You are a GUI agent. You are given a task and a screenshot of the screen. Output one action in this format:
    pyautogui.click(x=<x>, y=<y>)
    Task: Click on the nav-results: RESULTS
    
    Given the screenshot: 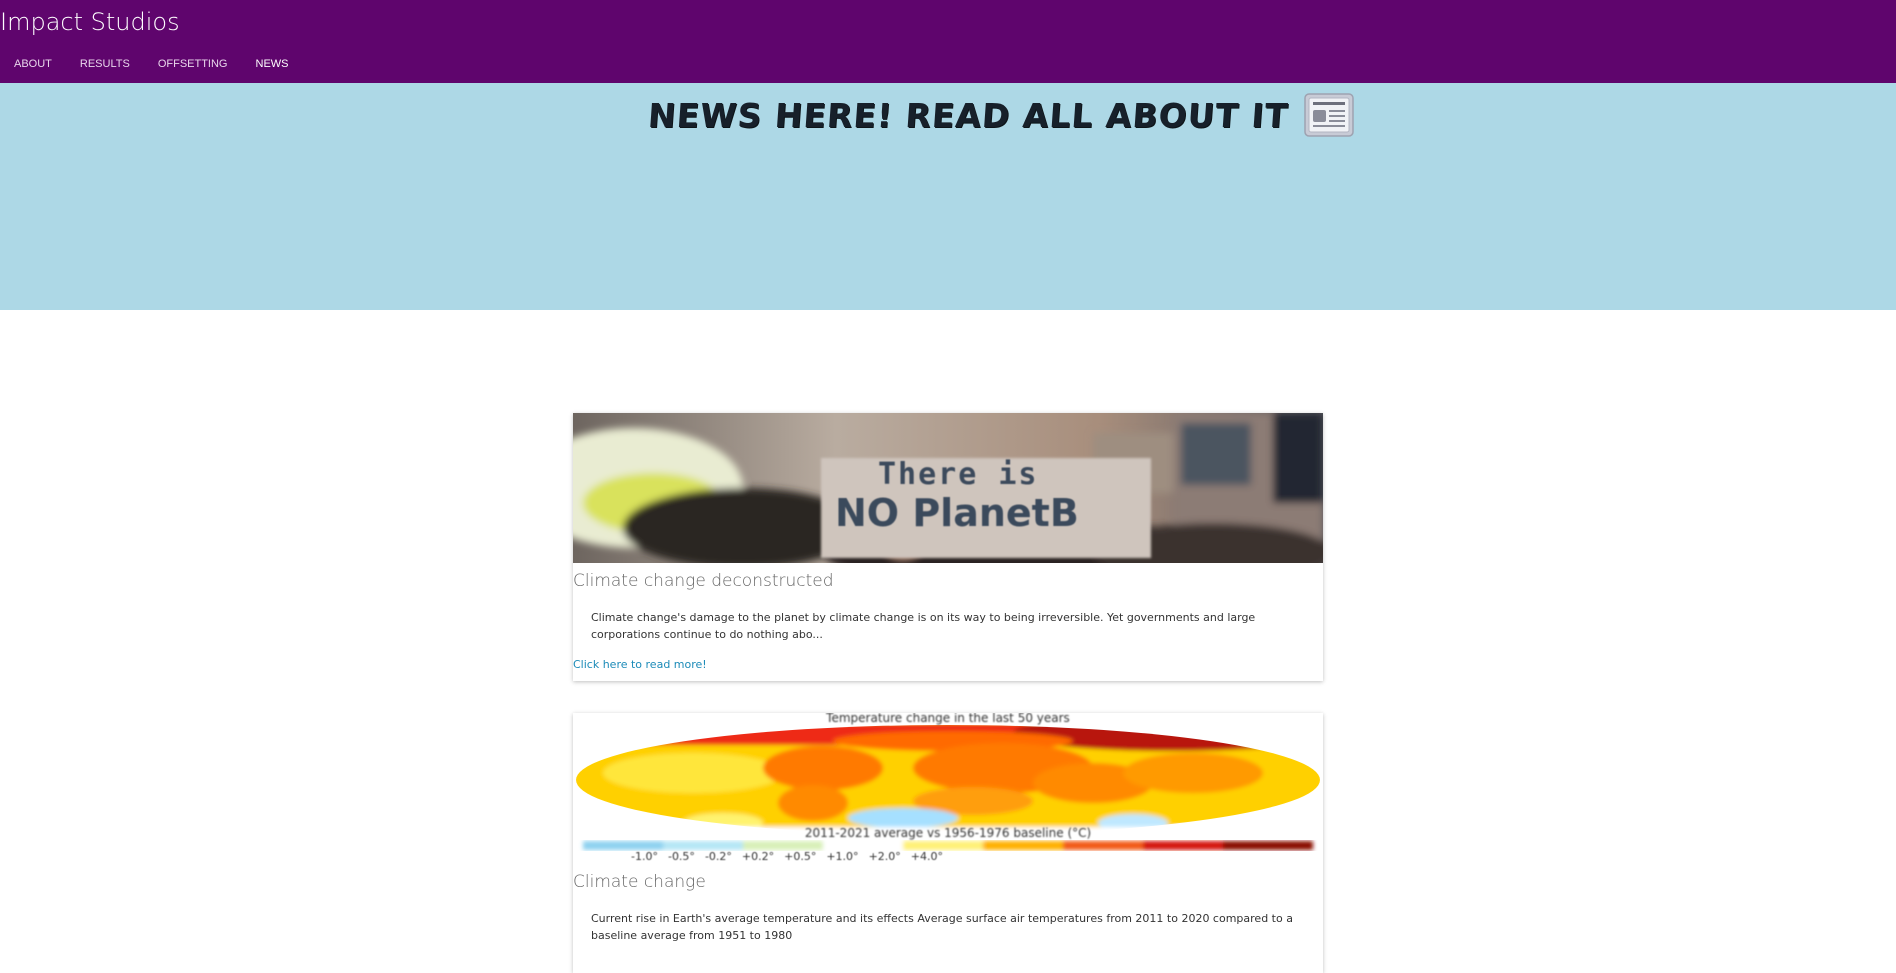 What is the action you would take?
    pyautogui.click(x=105, y=65)
    